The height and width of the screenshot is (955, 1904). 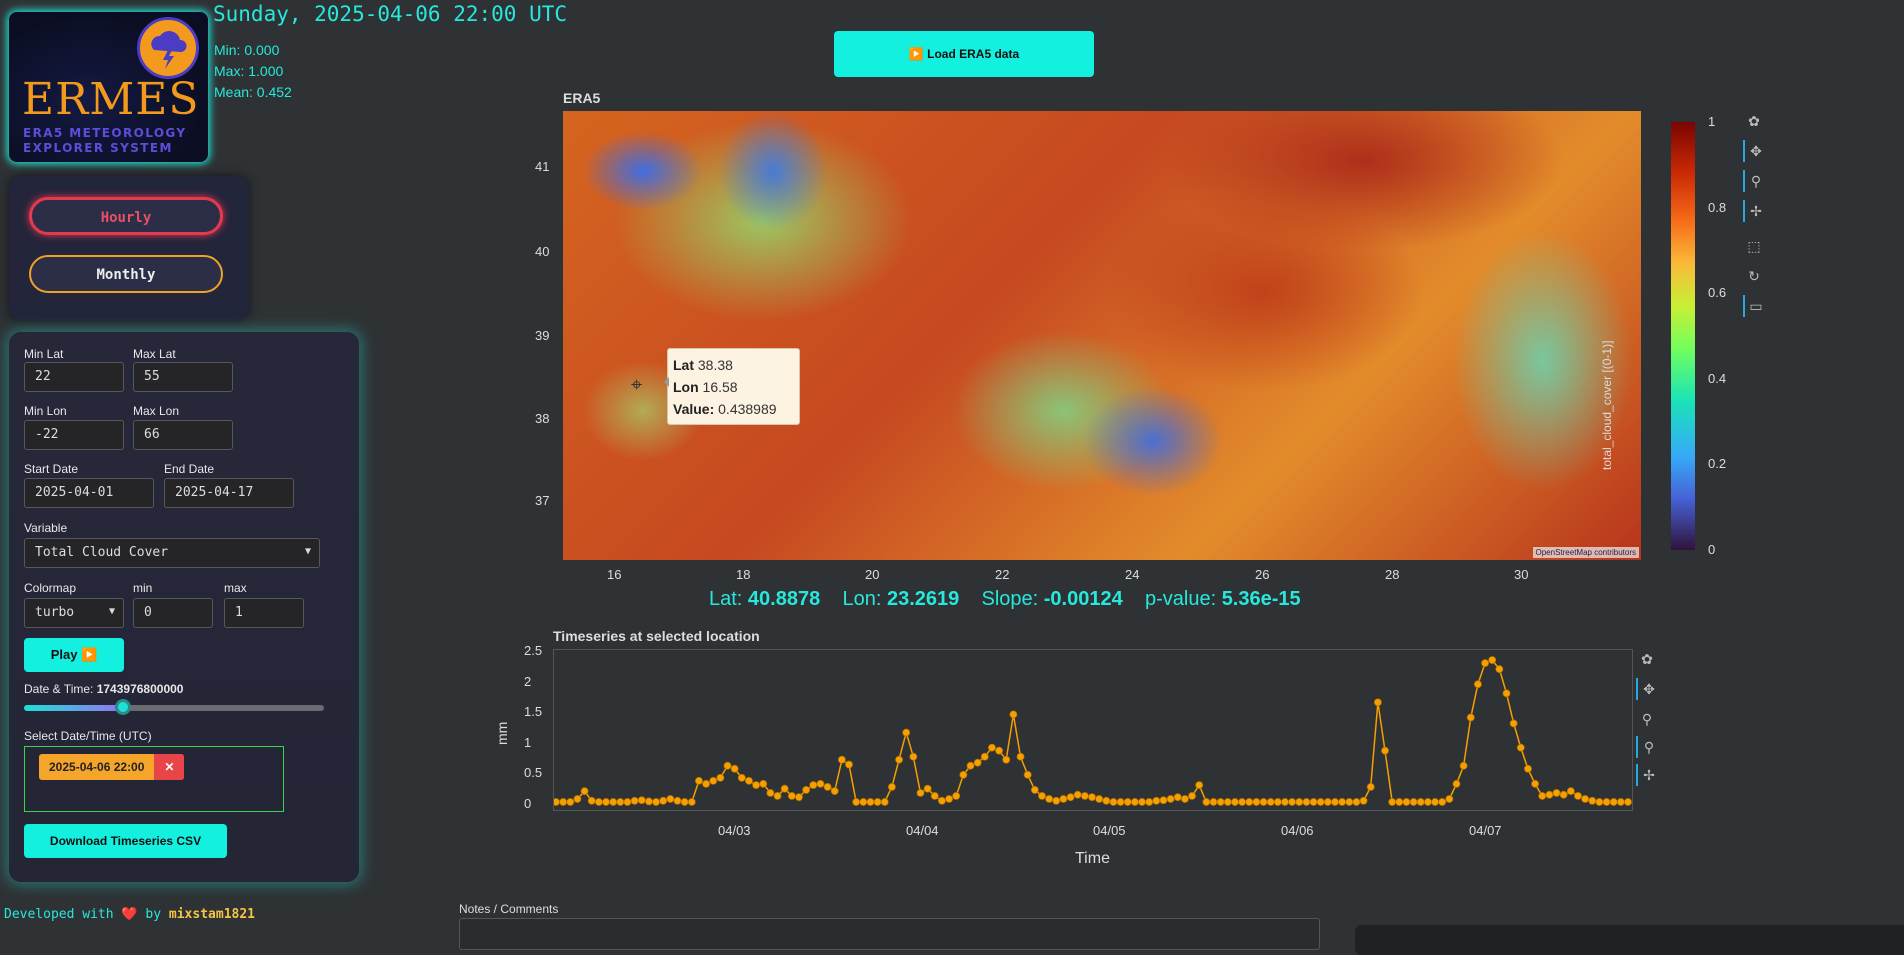 What do you see at coordinates (1754, 276) in the screenshot?
I see `reset-icon: ↻` at bounding box center [1754, 276].